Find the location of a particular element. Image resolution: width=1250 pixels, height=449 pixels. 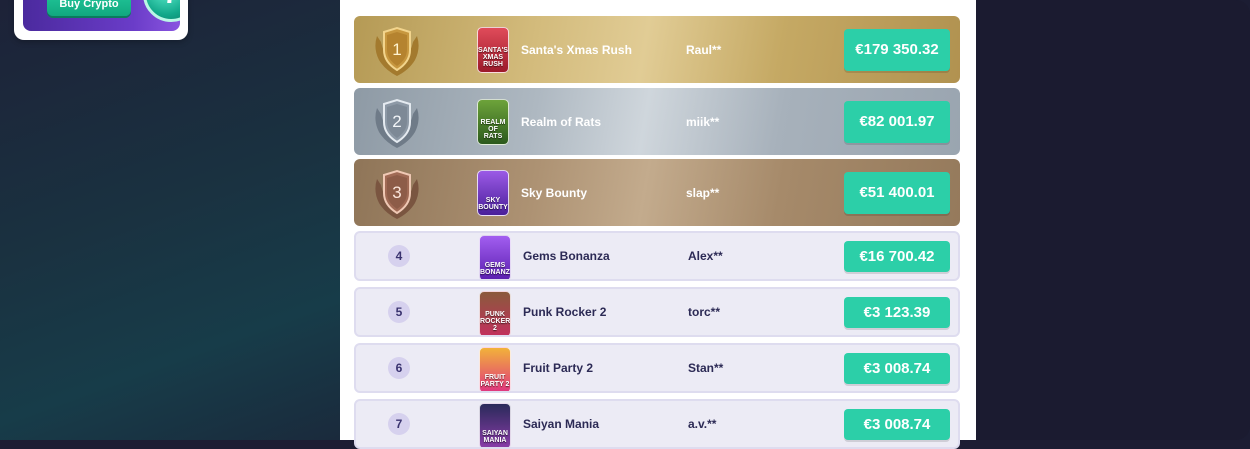

player-name: Stan** is located at coordinates (706, 368).